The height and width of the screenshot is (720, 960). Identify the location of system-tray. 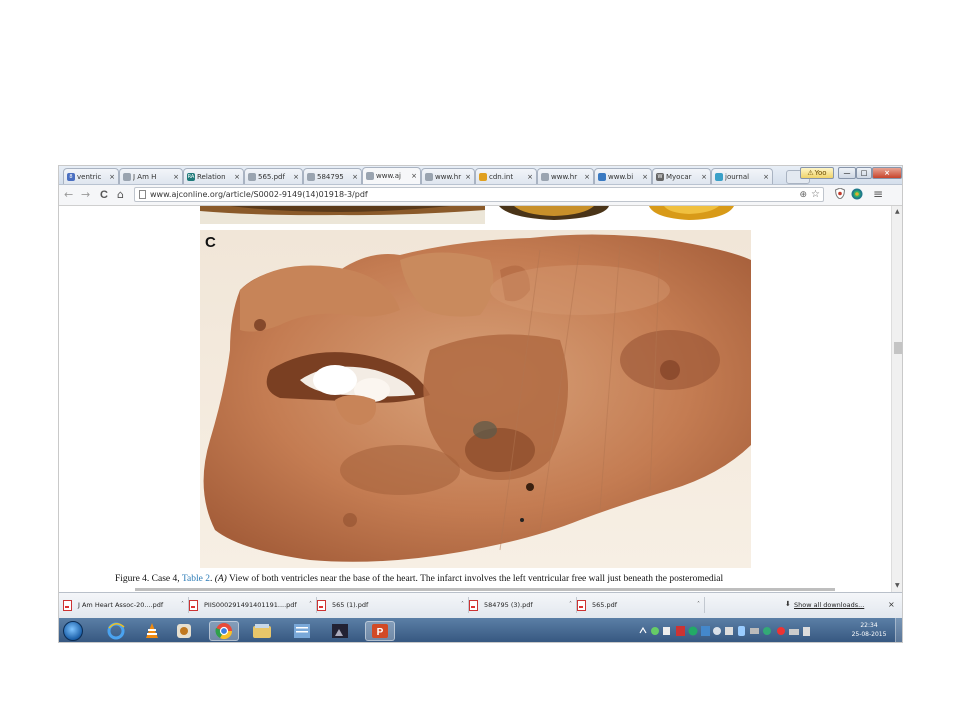
(747, 631).